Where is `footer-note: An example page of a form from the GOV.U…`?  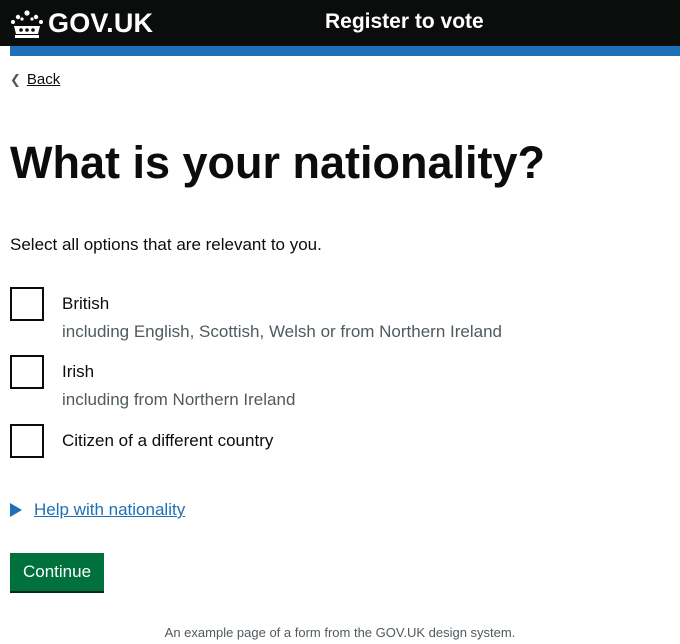
footer-note: An example page of a form from the GOV.U… is located at coordinates (340, 632).